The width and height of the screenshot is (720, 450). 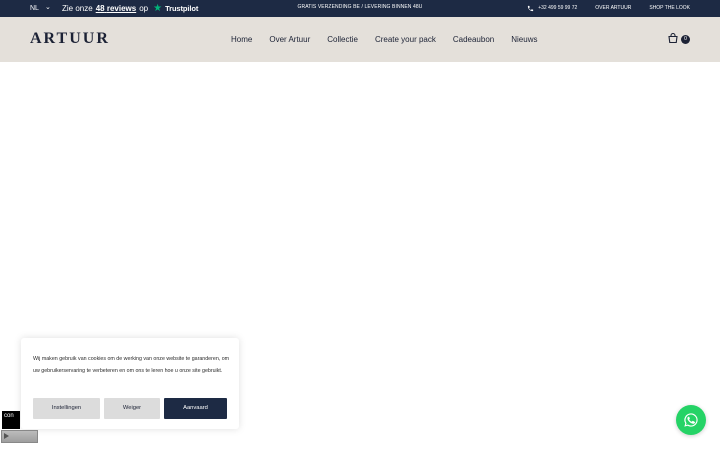 I want to click on cookie-settings-button: Instellingen, so click(x=66, y=408).